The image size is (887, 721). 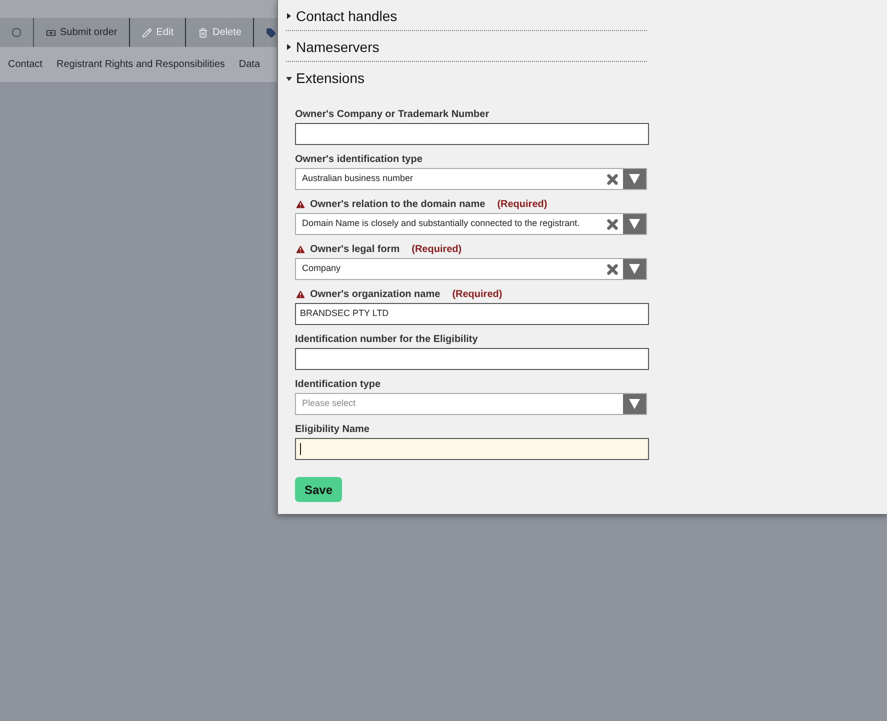 I want to click on select-field: Australian business number, so click(x=471, y=179).